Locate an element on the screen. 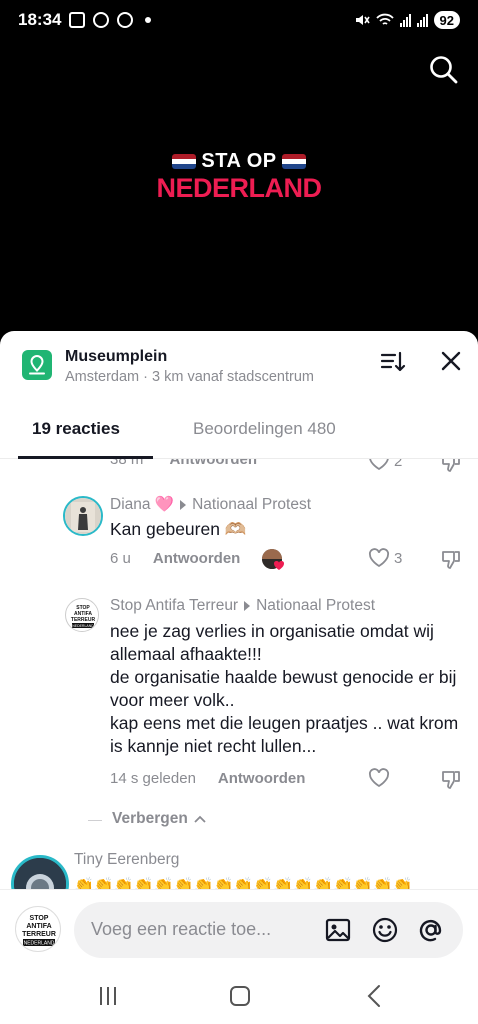 The image size is (478, 1024). my-avatar: STOP ANTIFA TERREUR NEDERLAND is located at coordinates (38, 929).